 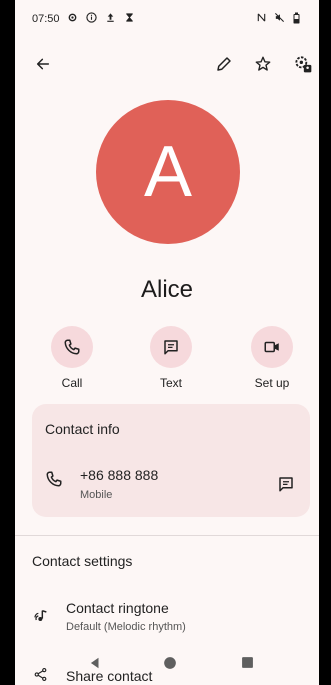 I want to click on contact-settings-button, so click(x=303, y=64).